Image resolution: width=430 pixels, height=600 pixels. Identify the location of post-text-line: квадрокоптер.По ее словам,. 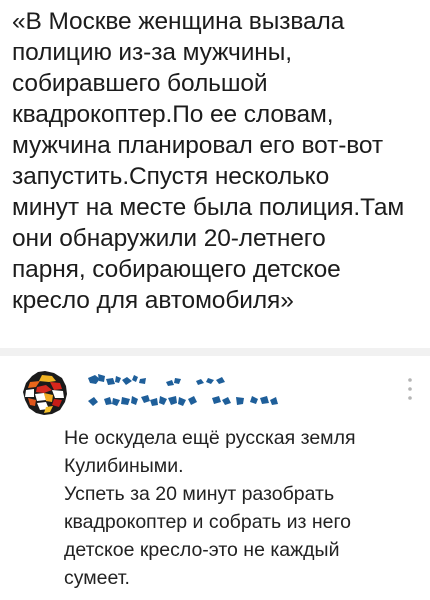
(173, 114).